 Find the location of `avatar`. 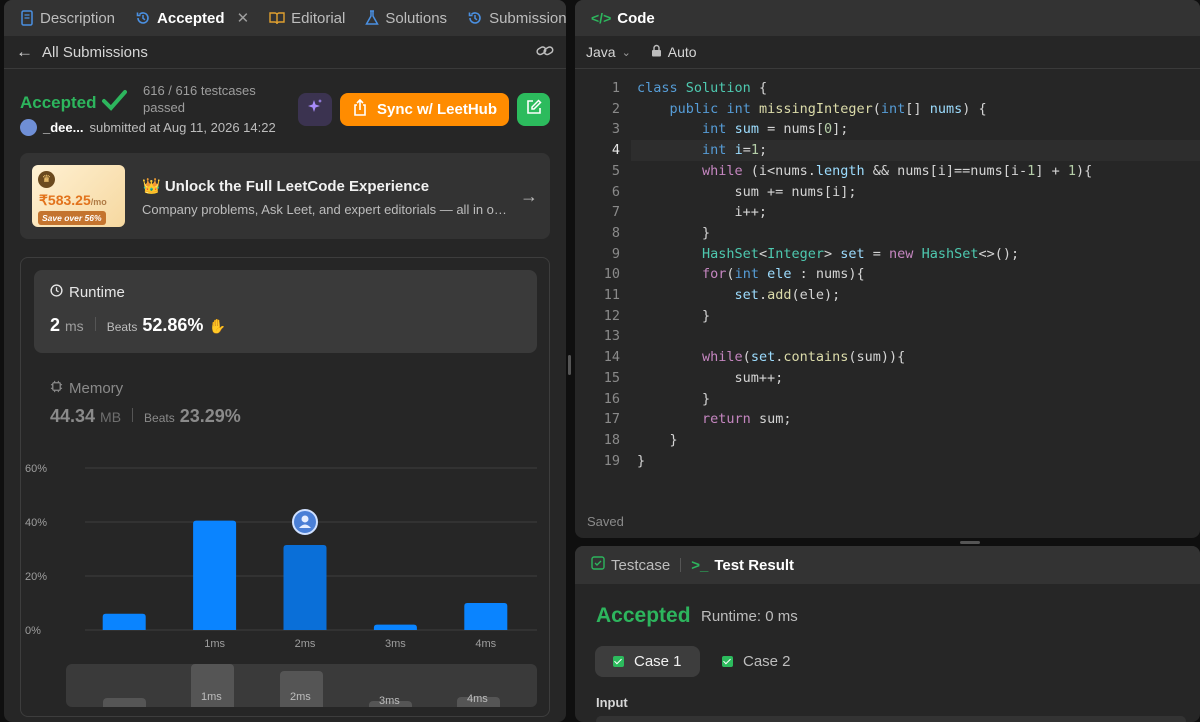

avatar is located at coordinates (28, 127).